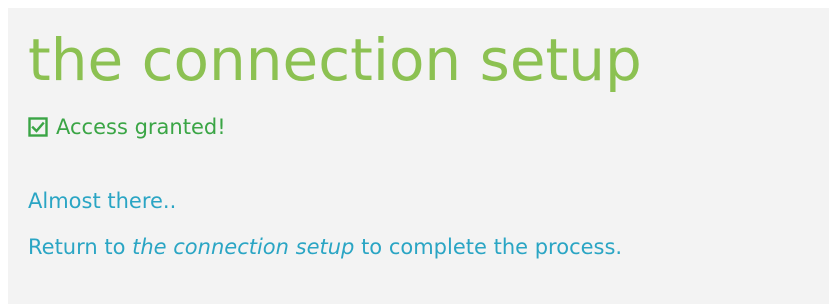 The image size is (829, 304). What do you see at coordinates (102, 201) in the screenshot?
I see `almost-there-text: Almost there..` at bounding box center [102, 201].